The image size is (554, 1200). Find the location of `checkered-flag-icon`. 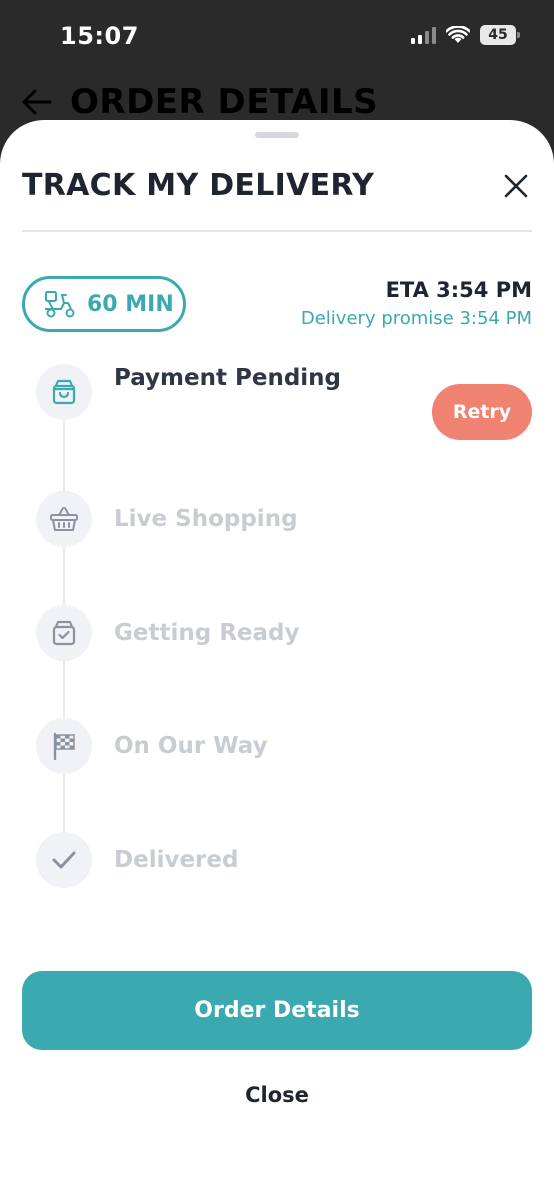

checkered-flag-icon is located at coordinates (64, 746).